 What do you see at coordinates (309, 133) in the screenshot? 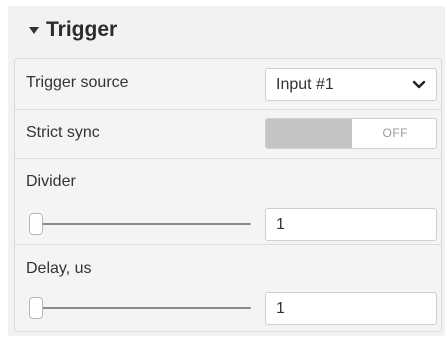
I see `toggle-knob` at bounding box center [309, 133].